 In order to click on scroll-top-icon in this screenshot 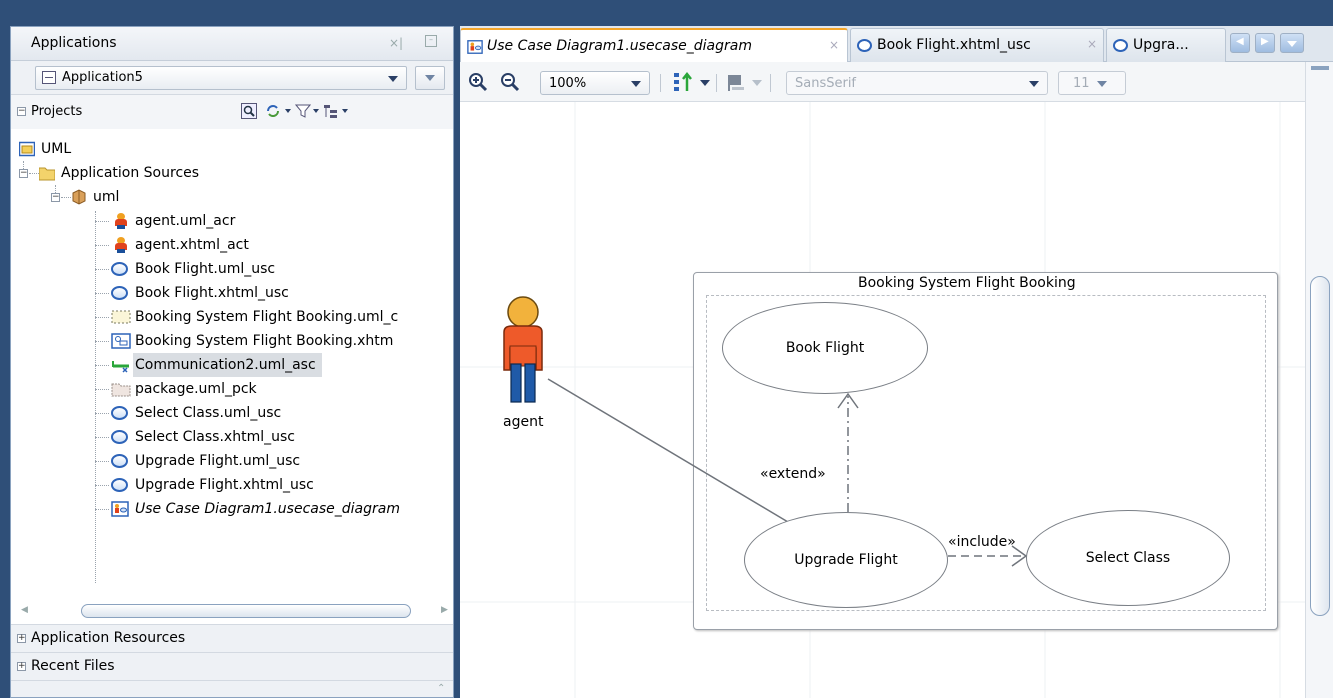, I will do `click(1320, 68)`.